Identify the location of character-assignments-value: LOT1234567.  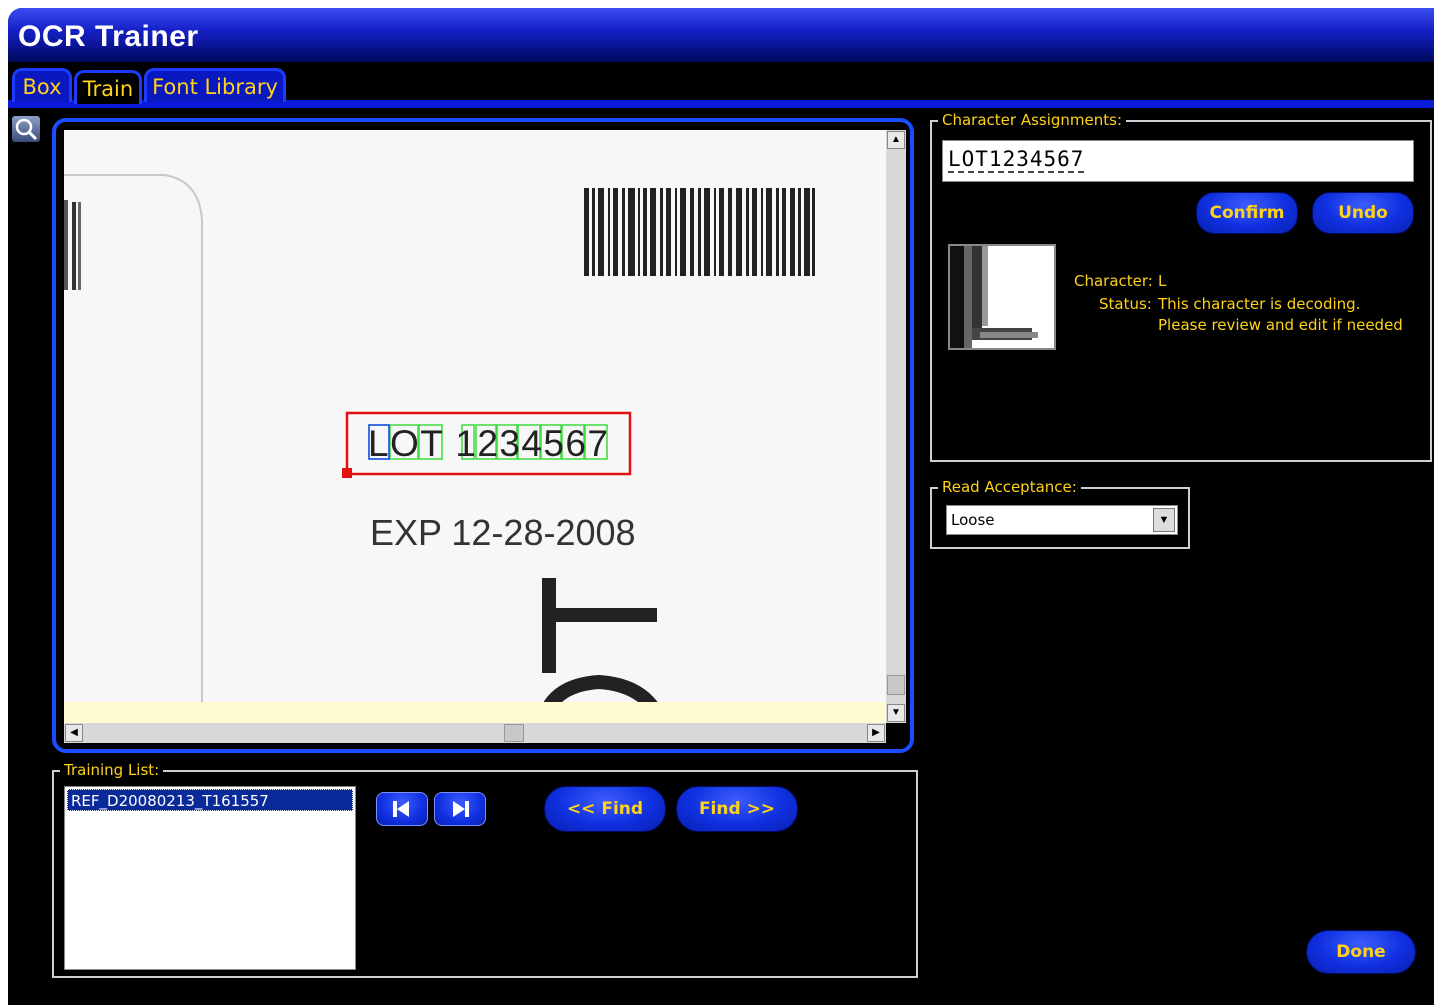
(1016, 160).